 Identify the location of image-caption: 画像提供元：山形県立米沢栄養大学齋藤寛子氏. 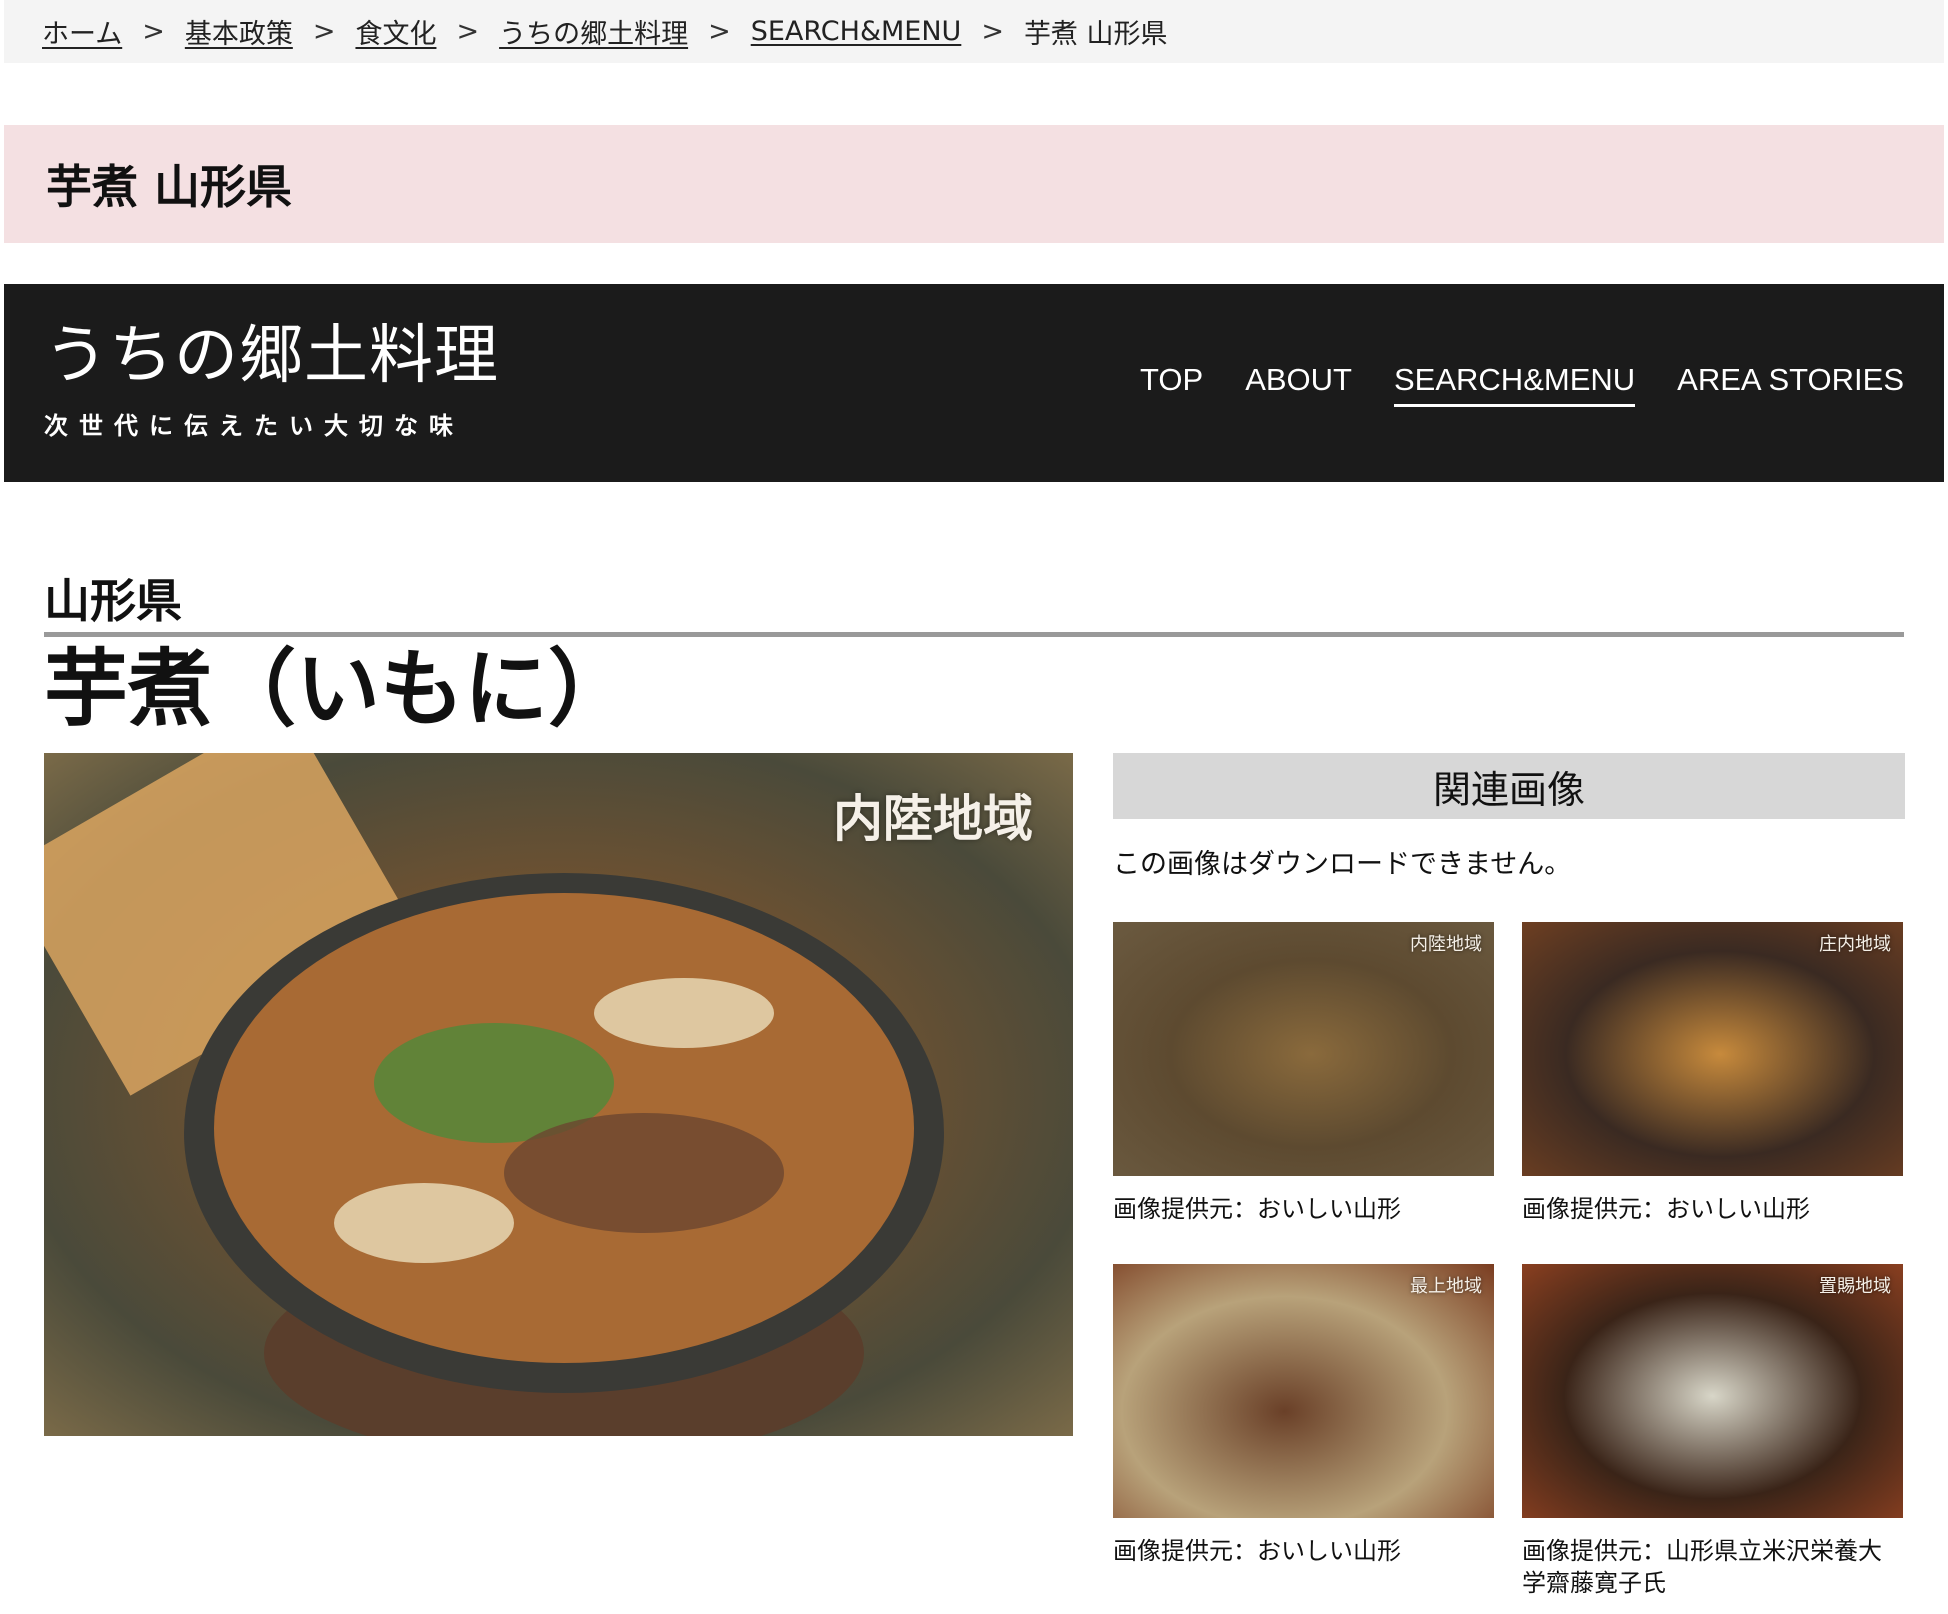
(1702, 1567).